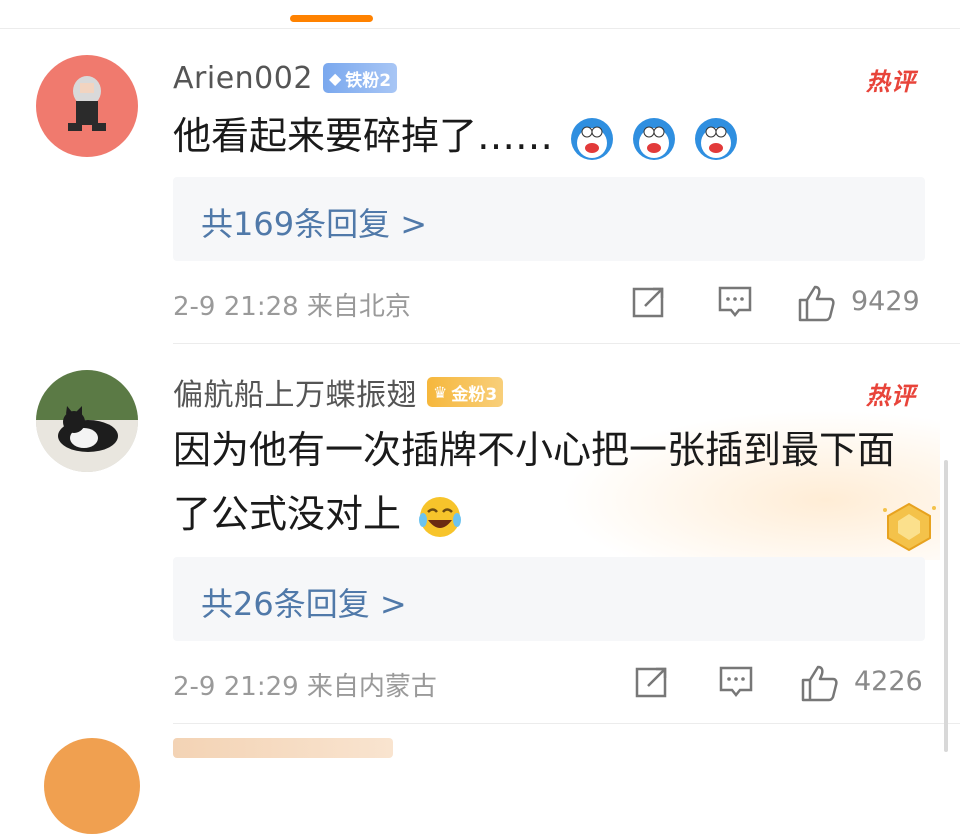 Image resolution: width=960 pixels, height=834 pixels. What do you see at coordinates (549, 599) in the screenshot?
I see `replies-box: 共26条回复 >` at bounding box center [549, 599].